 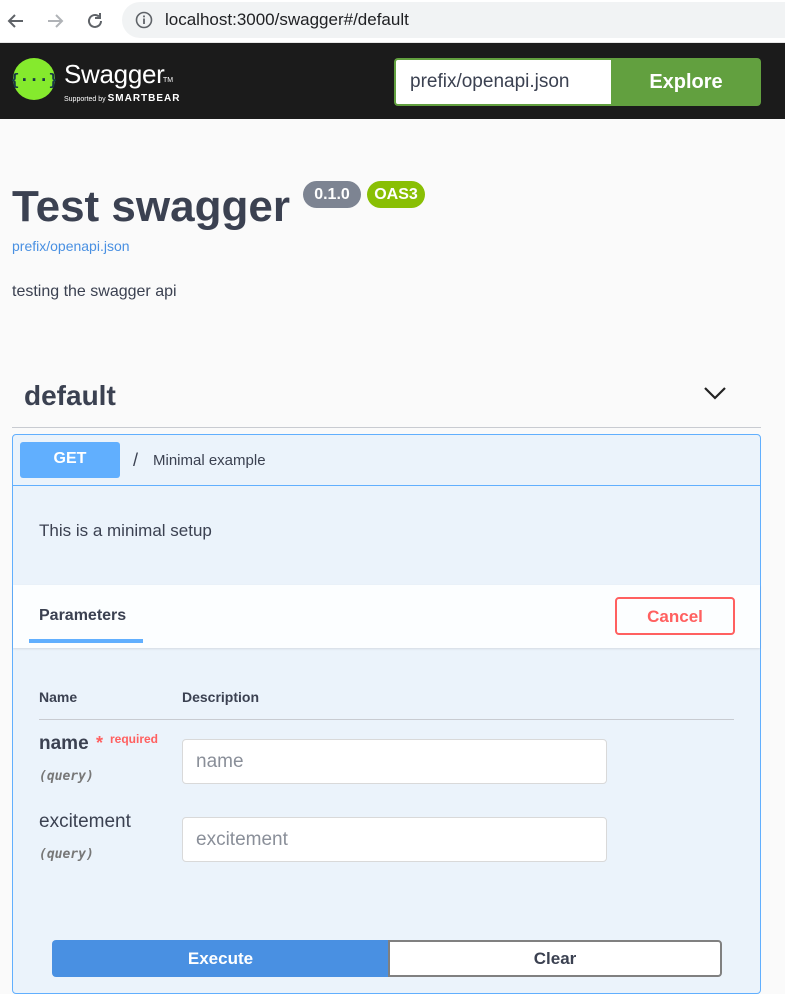 I want to click on active-tab-indicator, so click(x=86, y=641).